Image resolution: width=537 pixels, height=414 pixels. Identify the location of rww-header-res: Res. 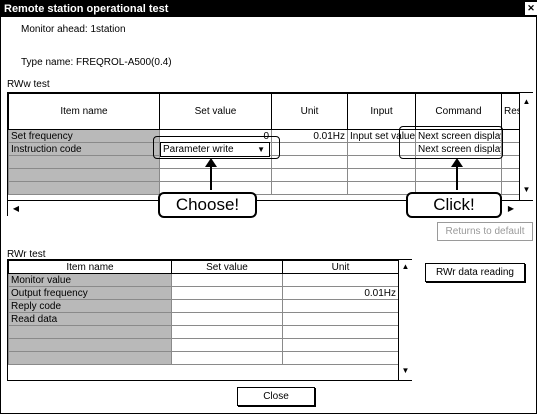
(510, 111).